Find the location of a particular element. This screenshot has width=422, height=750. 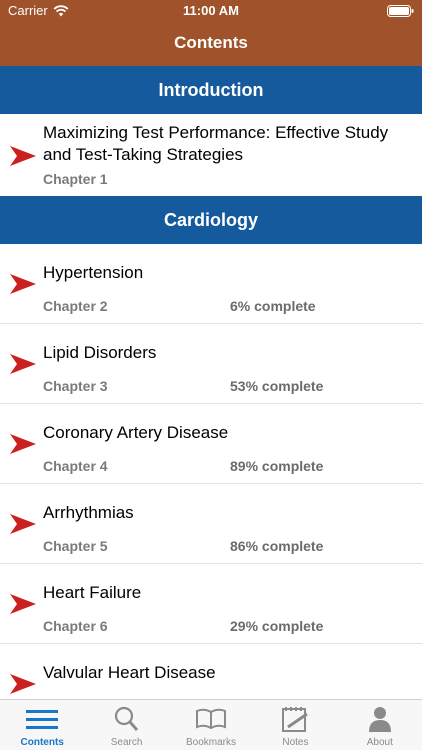

chapter-title: Heart Failure is located at coordinates (92, 592).